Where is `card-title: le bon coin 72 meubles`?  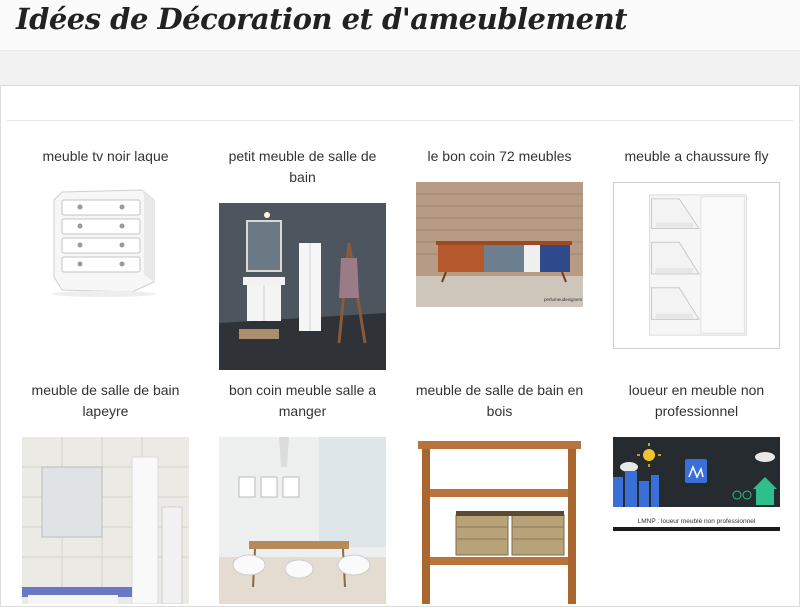 card-title: le bon coin 72 meubles is located at coordinates (499, 156).